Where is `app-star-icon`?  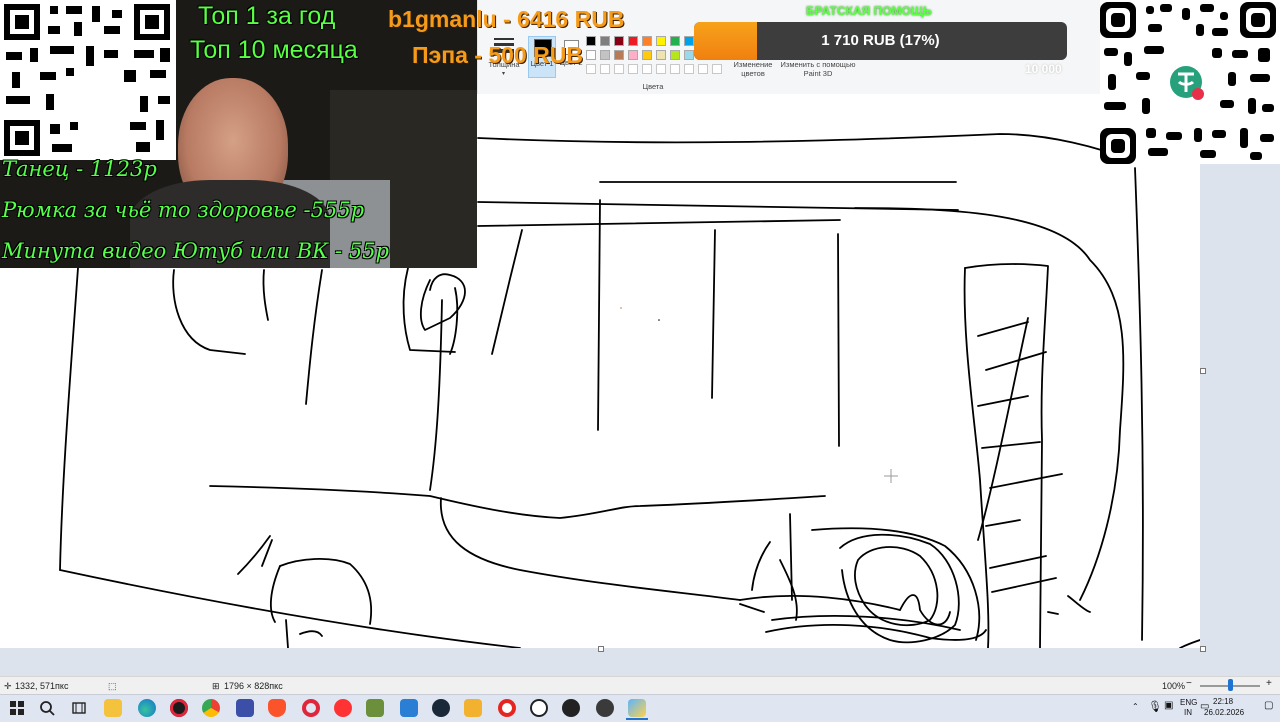 app-star-icon is located at coordinates (441, 708).